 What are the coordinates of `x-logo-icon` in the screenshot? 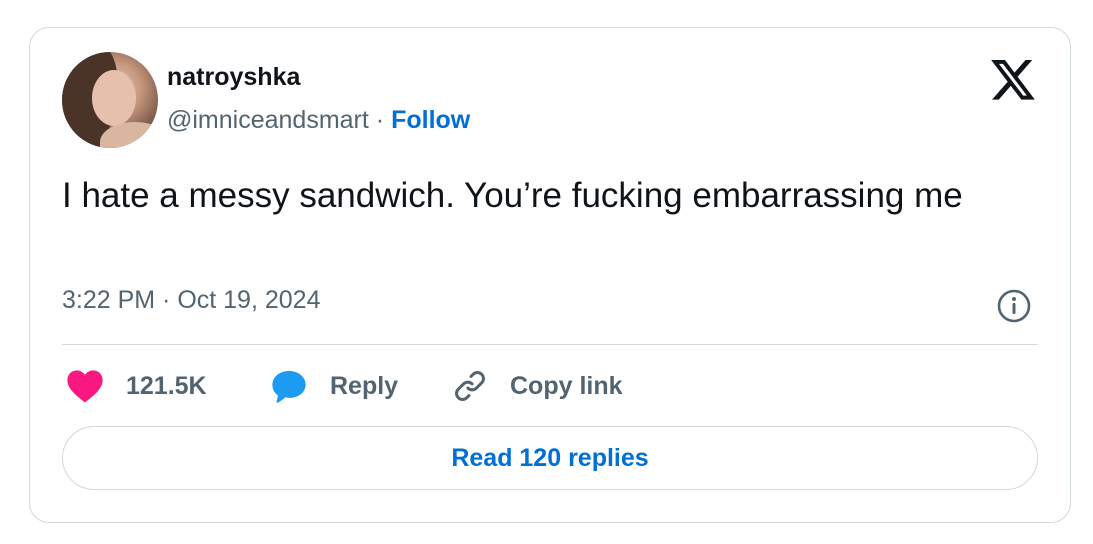 It's located at (1013, 80).